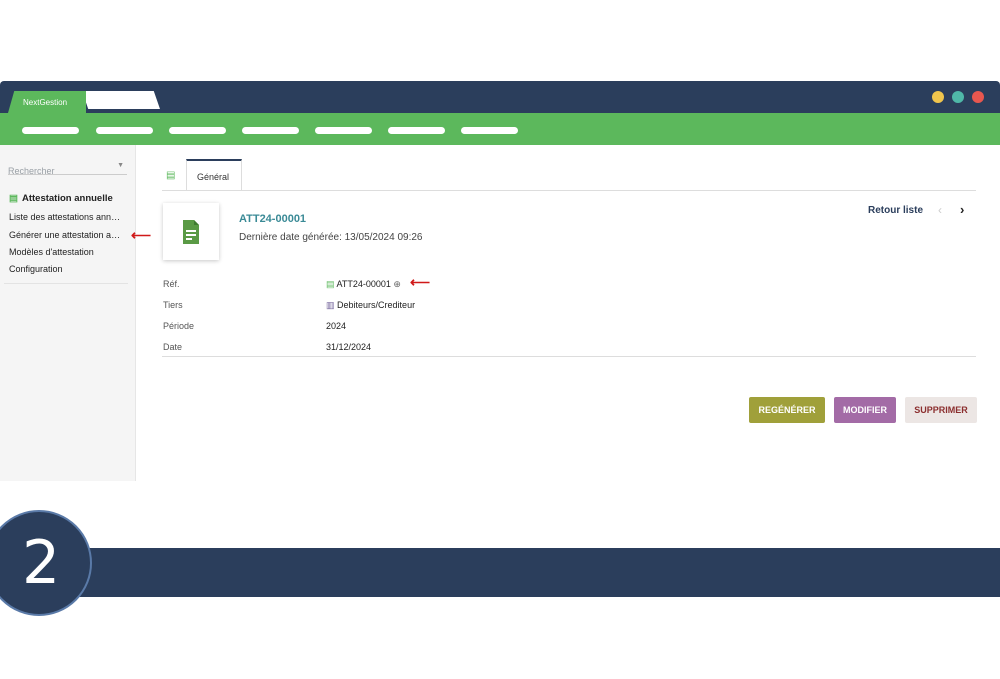 The width and height of the screenshot is (1000, 679). I want to click on field-value-ref: ▤ ATT24-00001 ⊕, so click(363, 284).